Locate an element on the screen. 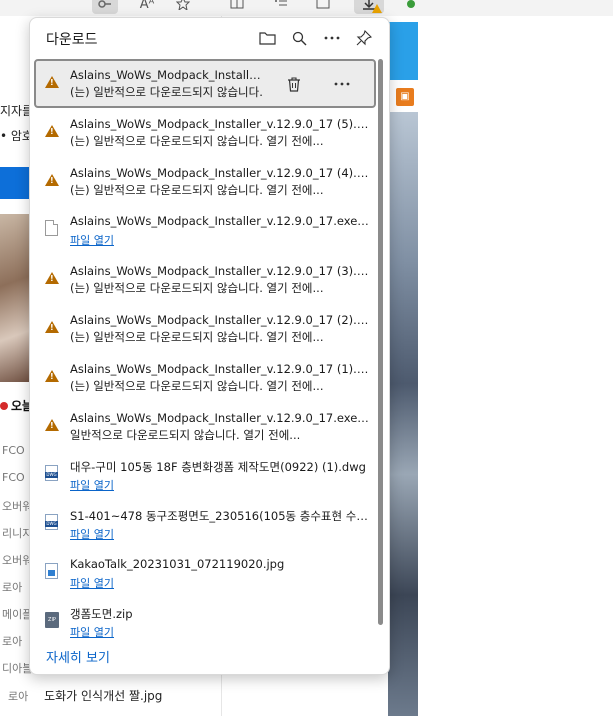  folder-icon is located at coordinates (267, 38).